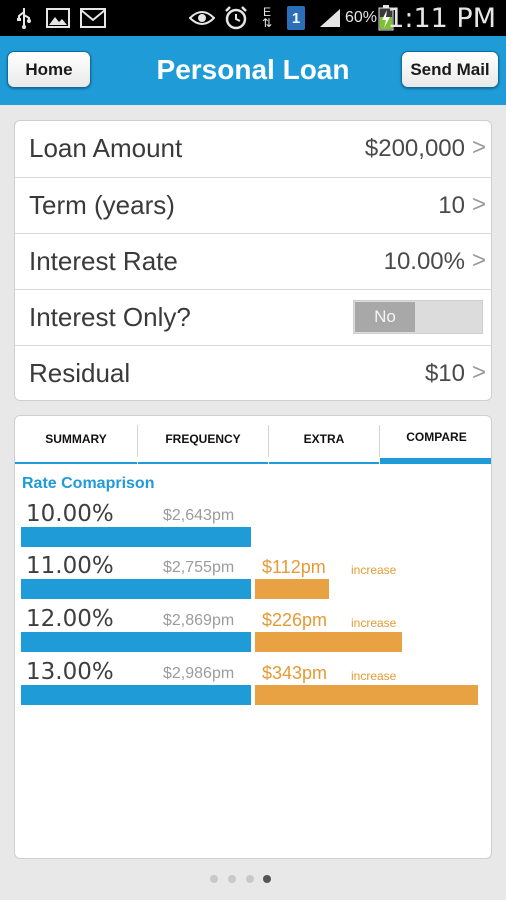 This screenshot has height=900, width=506. What do you see at coordinates (80, 373) in the screenshot?
I see `residual-label: Residual` at bounding box center [80, 373].